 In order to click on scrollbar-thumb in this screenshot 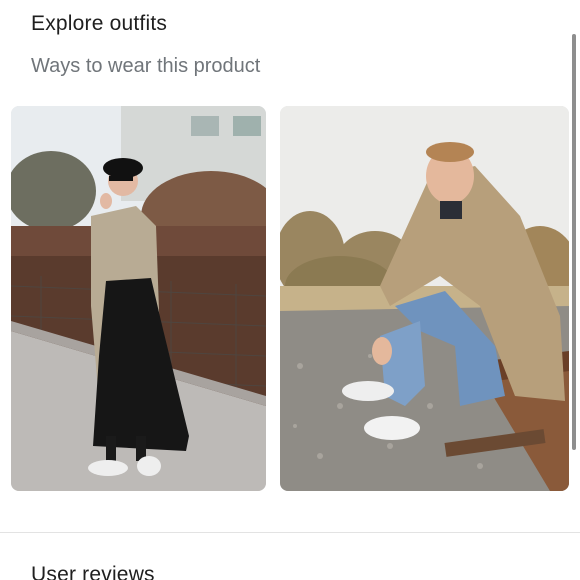, I will do `click(574, 242)`.